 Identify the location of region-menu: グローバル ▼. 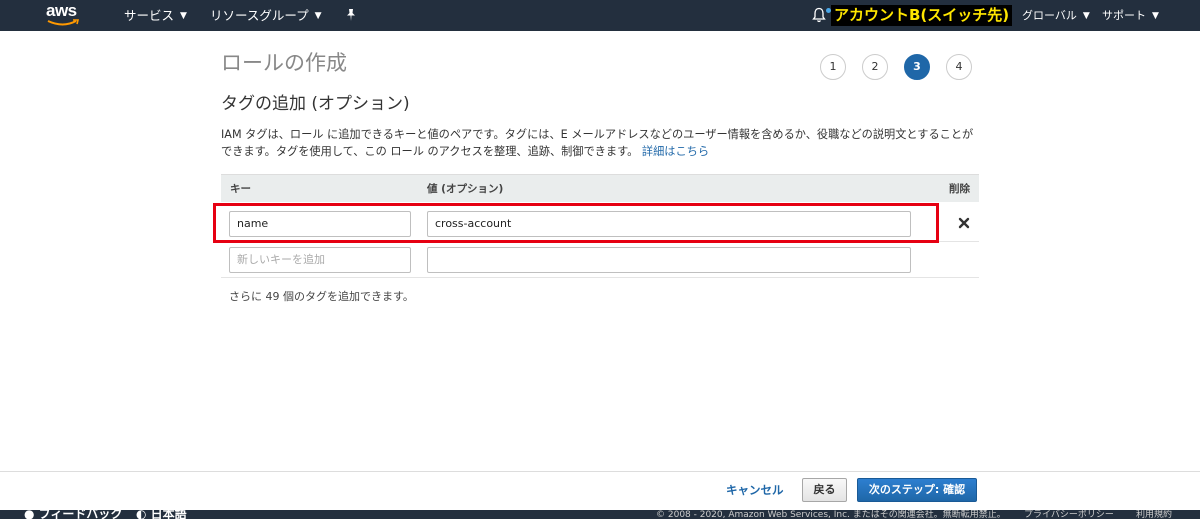
(1056, 15).